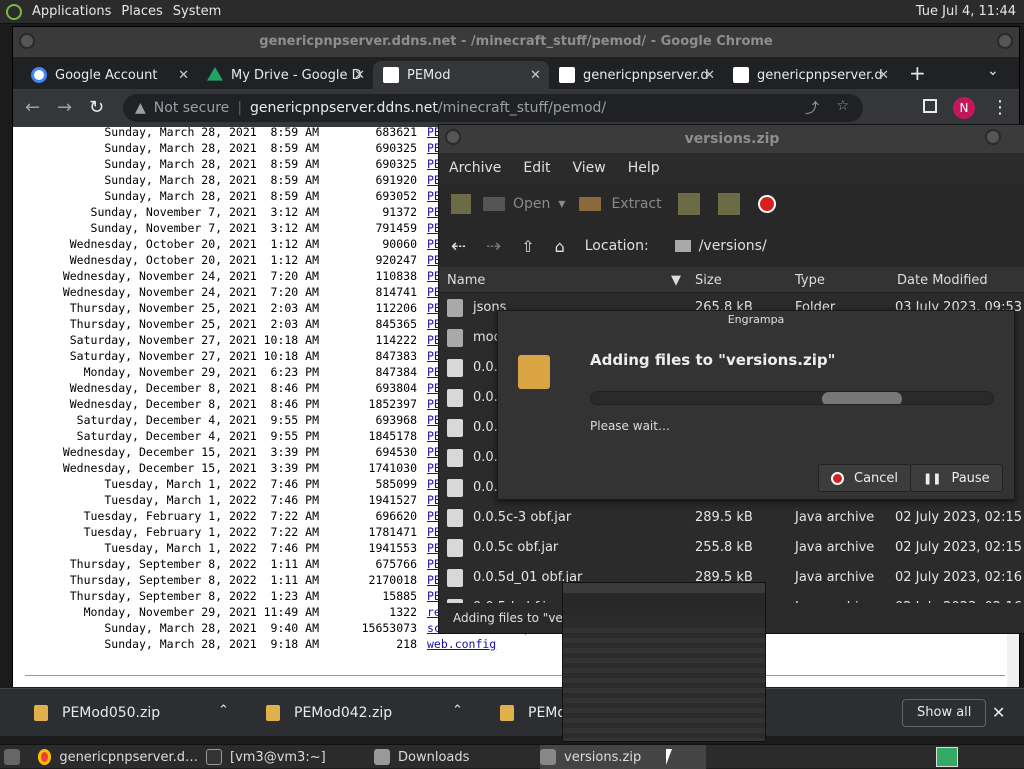 Image resolution: width=1024 pixels, height=769 pixels. Describe the element at coordinates (728, 204) in the screenshot. I see `add-folder-icon` at that location.